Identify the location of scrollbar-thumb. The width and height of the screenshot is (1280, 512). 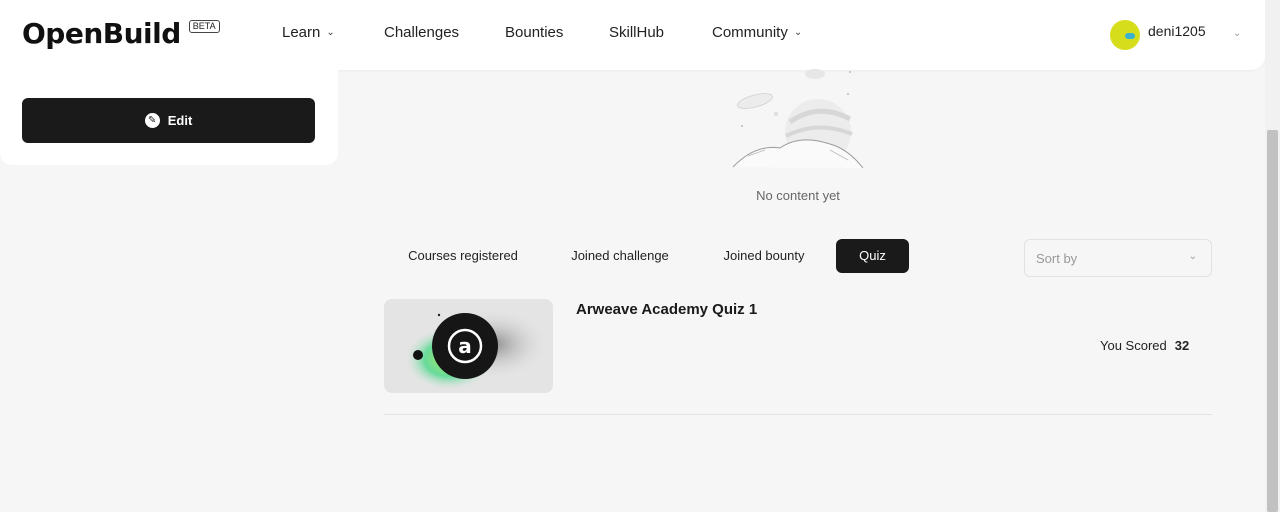
(1272, 321).